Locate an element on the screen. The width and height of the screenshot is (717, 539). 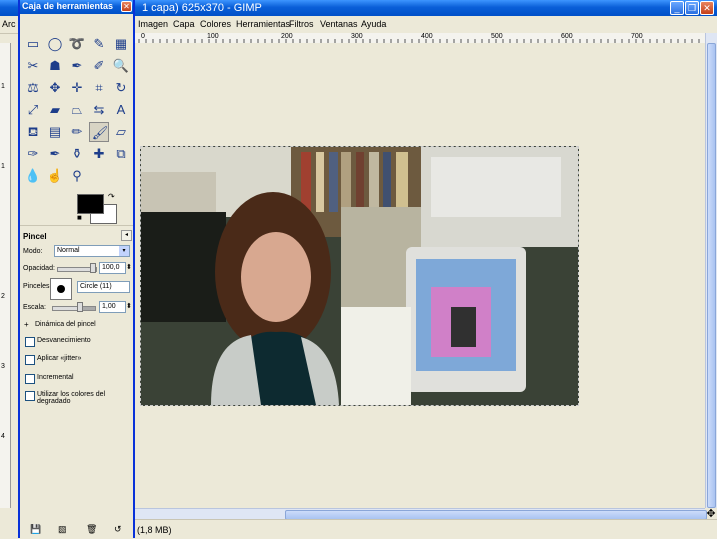
menu-ayuda: Ayuda is located at coordinates (373, 24).